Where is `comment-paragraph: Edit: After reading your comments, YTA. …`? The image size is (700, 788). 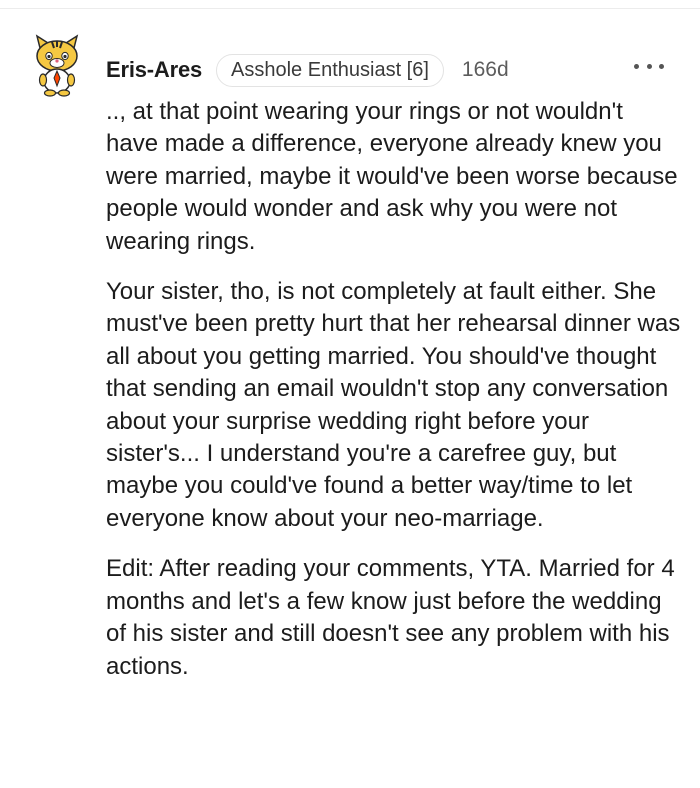 comment-paragraph: Edit: After reading your comments, YTA. … is located at coordinates (390, 617).